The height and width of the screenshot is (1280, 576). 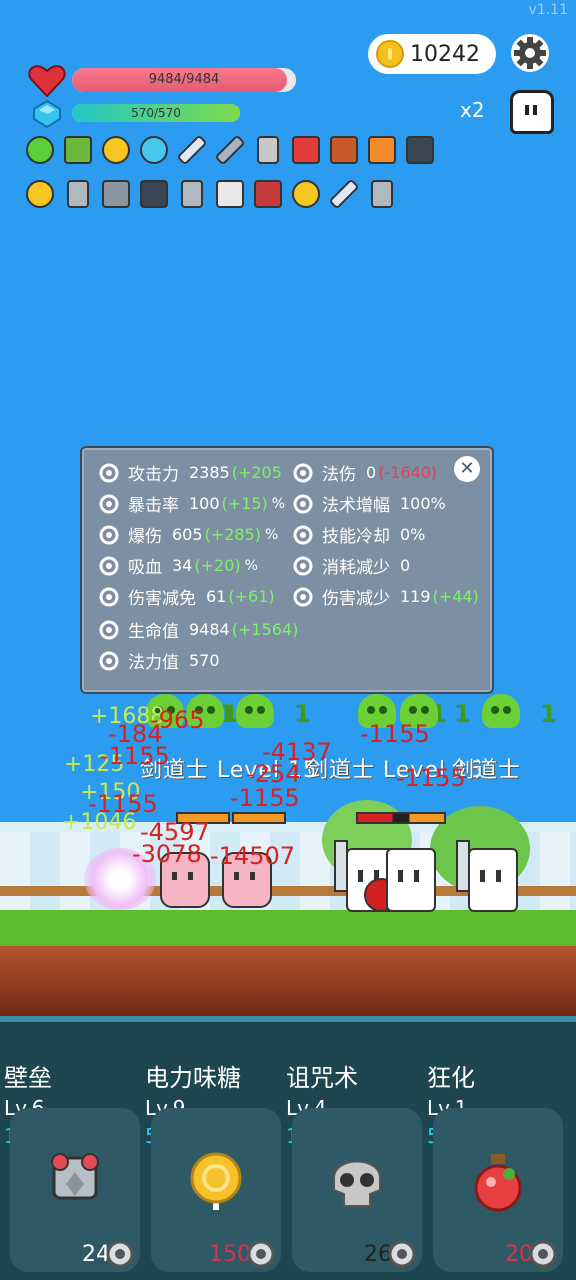 I want to click on burst-icon, so click(x=109, y=534).